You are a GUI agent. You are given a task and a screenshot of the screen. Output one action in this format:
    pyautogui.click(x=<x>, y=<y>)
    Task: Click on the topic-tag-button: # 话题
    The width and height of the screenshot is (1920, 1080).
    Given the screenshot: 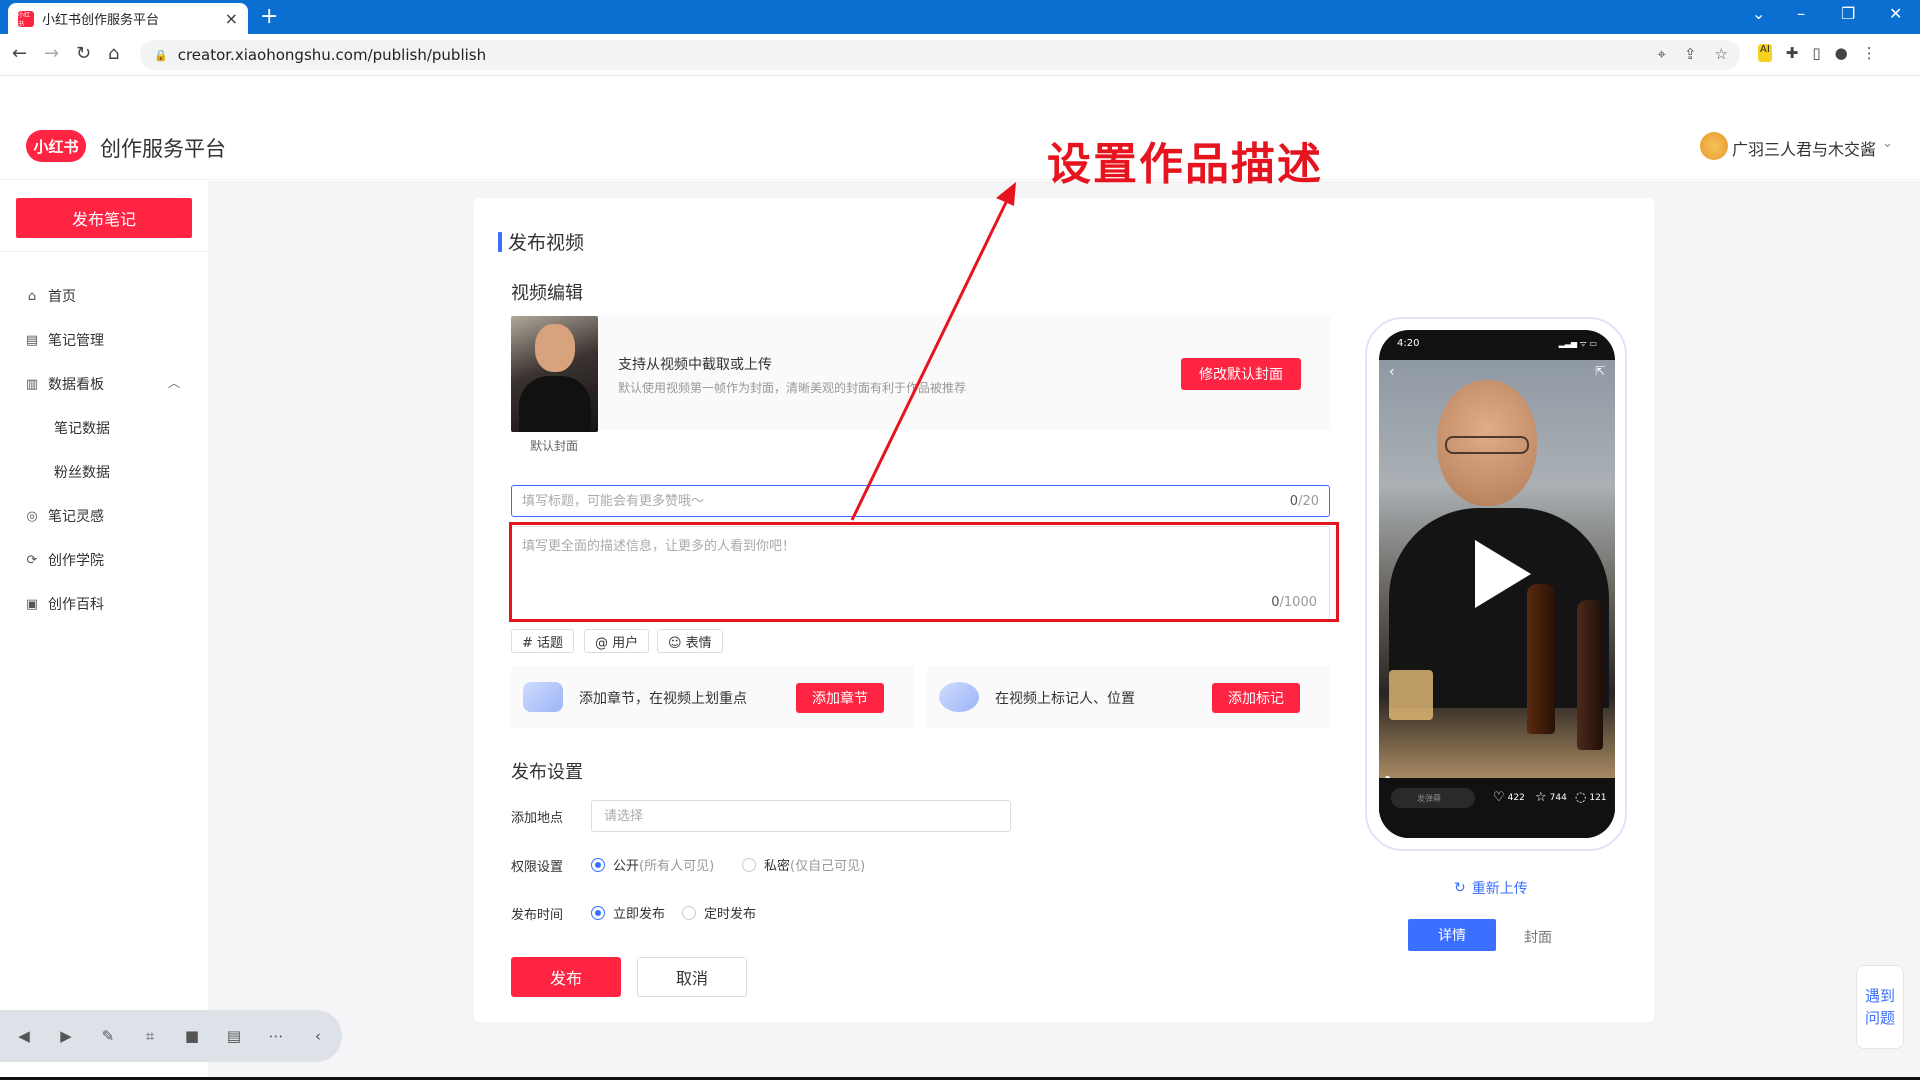 What is the action you would take?
    pyautogui.click(x=543, y=641)
    